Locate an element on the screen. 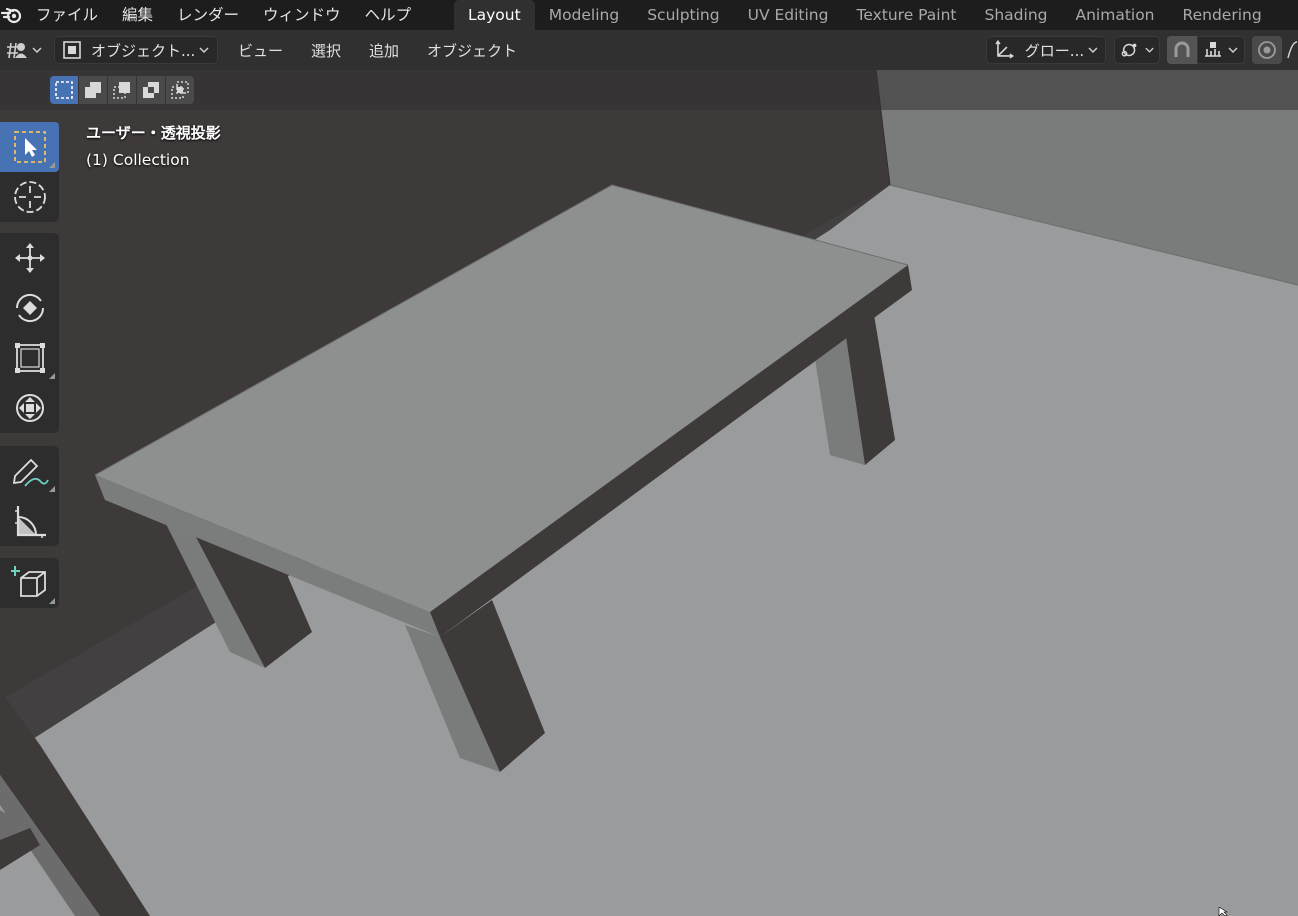  blender-logo-icon is located at coordinates (12, 15).